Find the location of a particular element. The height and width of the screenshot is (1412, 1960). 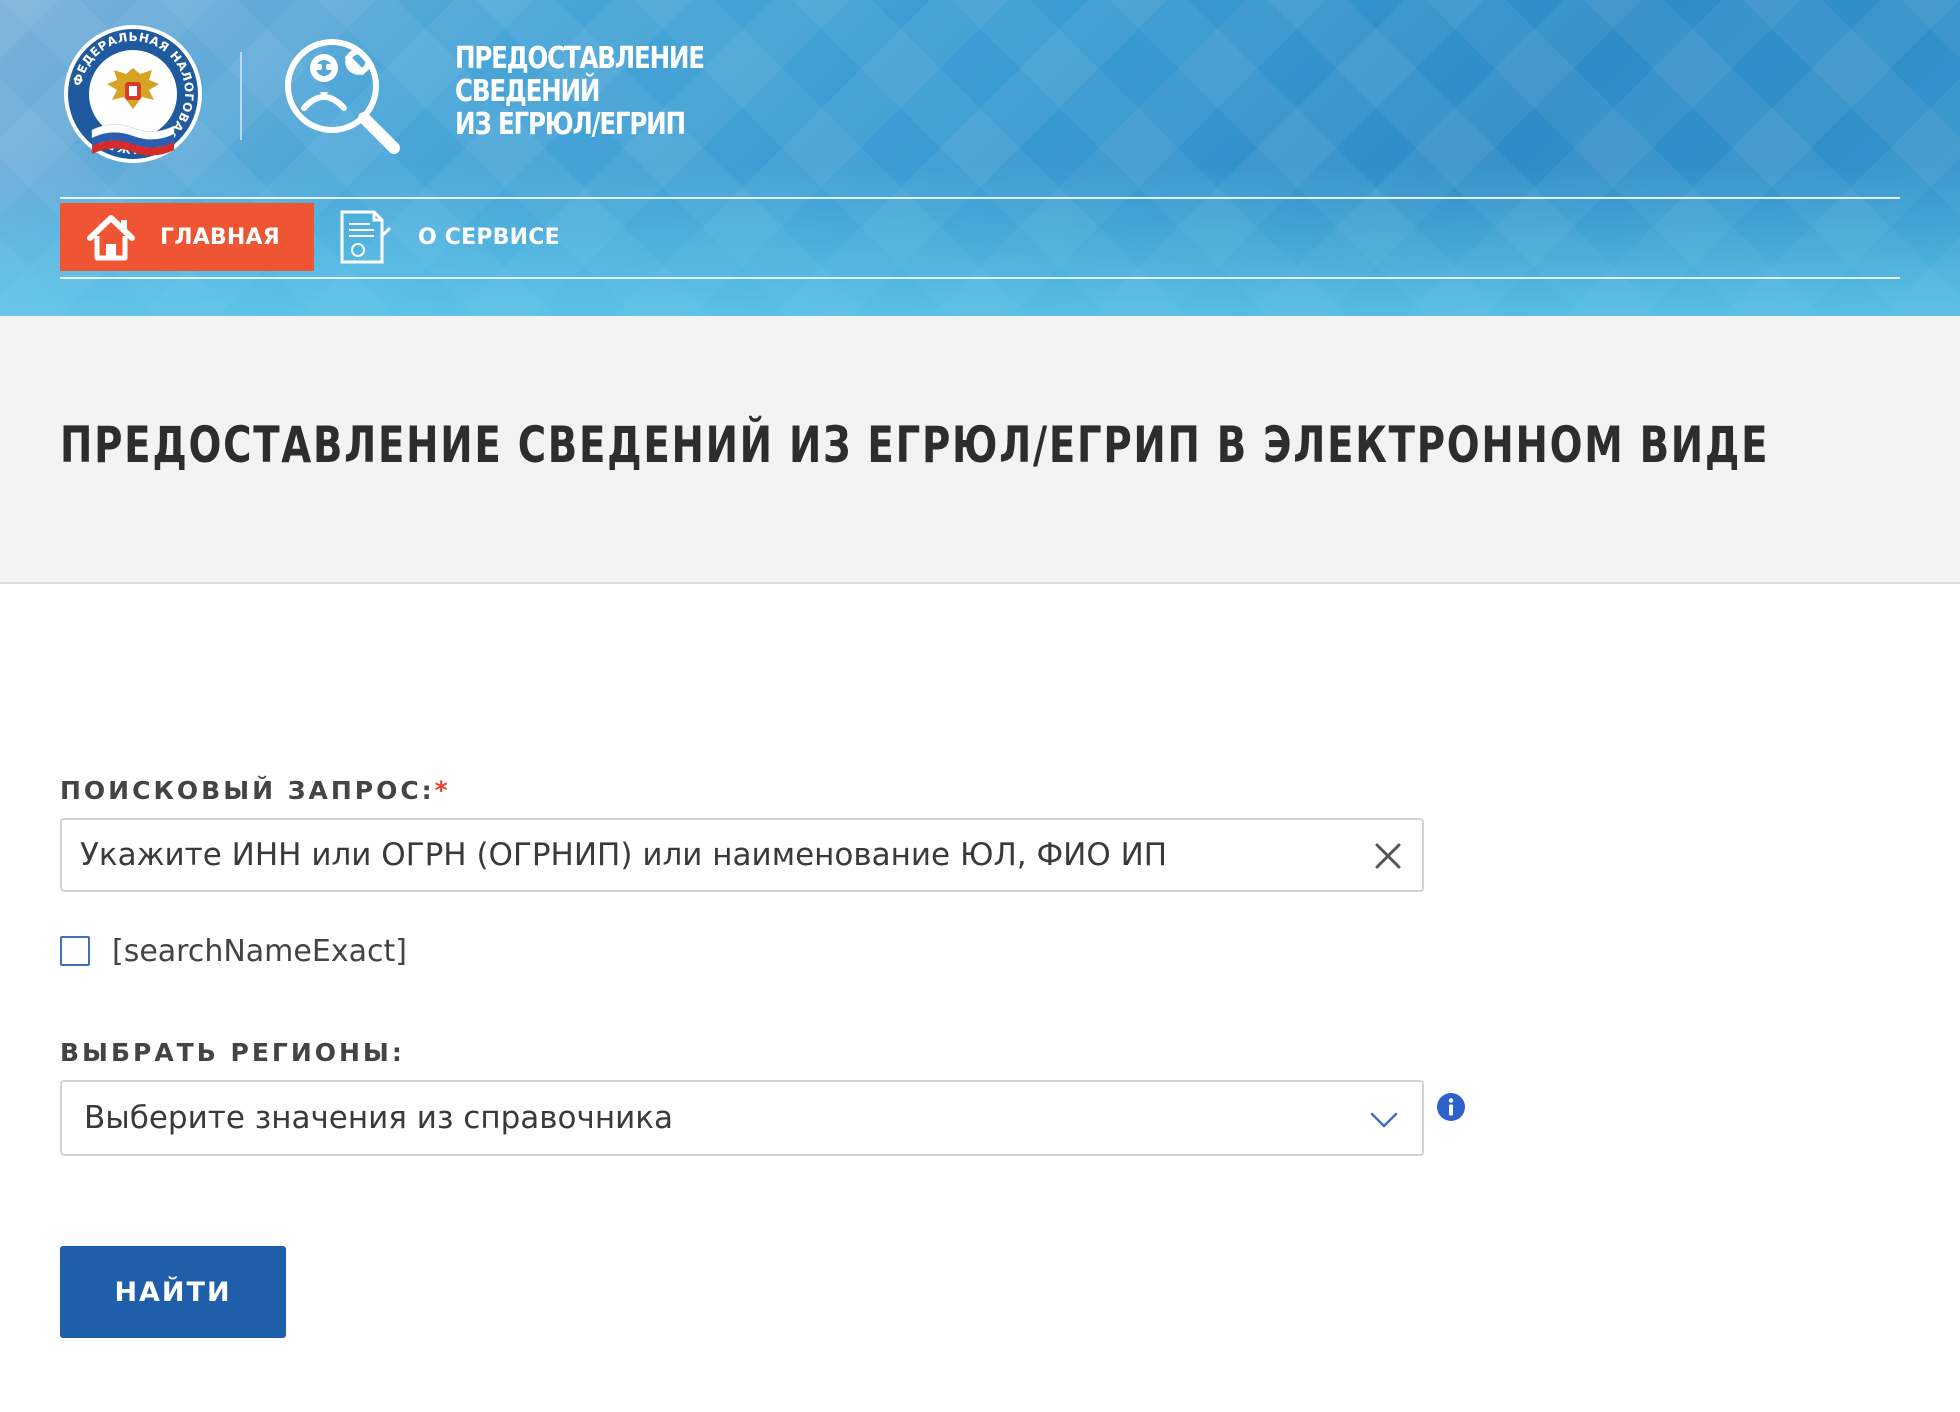

service-title: ПРЕДОСТАВЛЕНИЕ СВЕДЕНИЙ ИЗ ЕГРЮЛ/ЕГРИП is located at coordinates (580, 91).